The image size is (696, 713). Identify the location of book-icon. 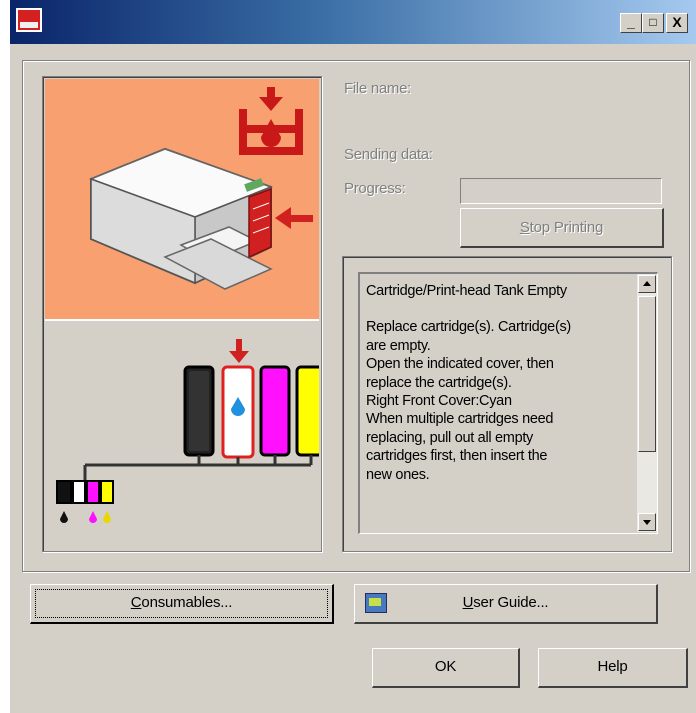
(376, 603).